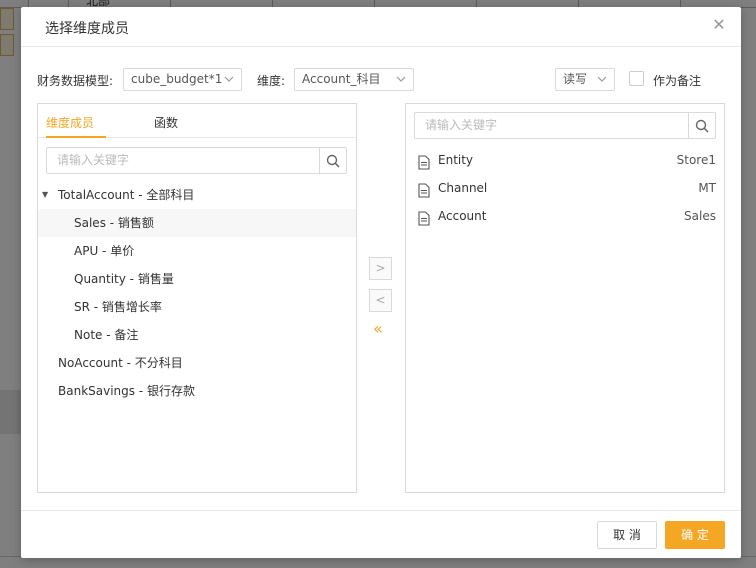  Describe the element at coordinates (197, 307) in the screenshot. I see `tree-item: SR - 销售增长率` at that location.